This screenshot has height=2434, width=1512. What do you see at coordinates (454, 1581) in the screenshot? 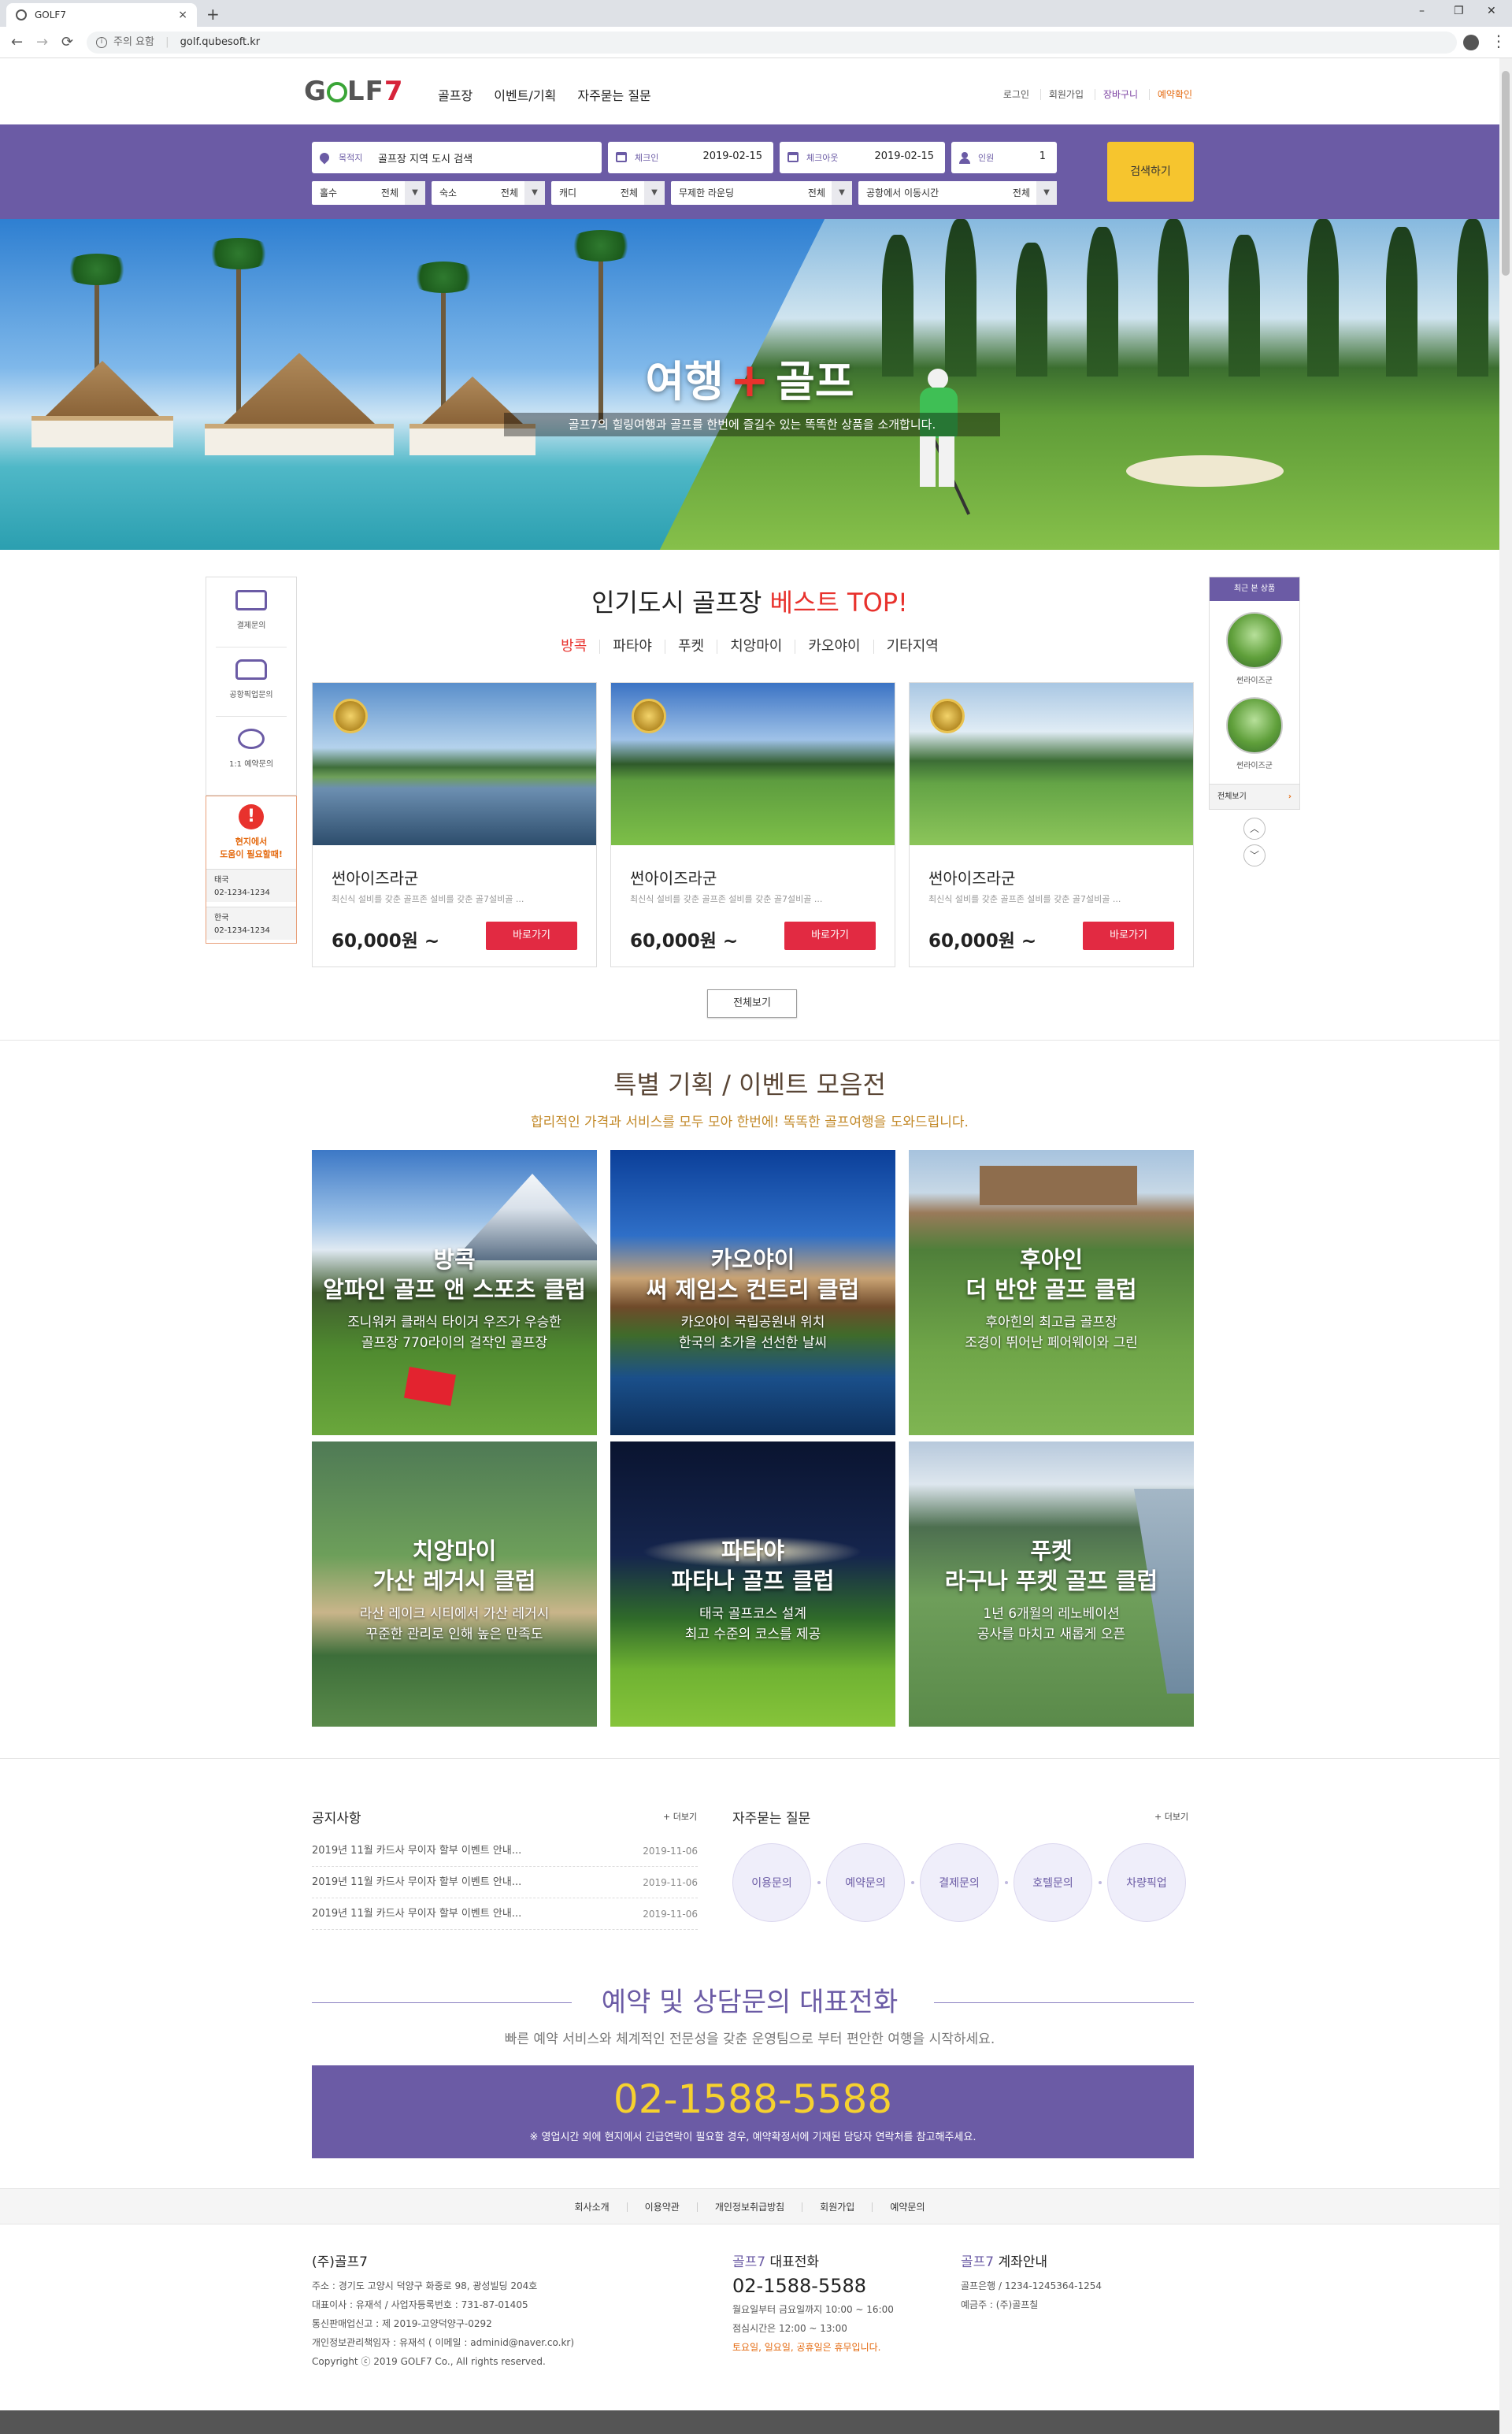
I see `event-club: 가산 레거시 클럽` at bounding box center [454, 1581].